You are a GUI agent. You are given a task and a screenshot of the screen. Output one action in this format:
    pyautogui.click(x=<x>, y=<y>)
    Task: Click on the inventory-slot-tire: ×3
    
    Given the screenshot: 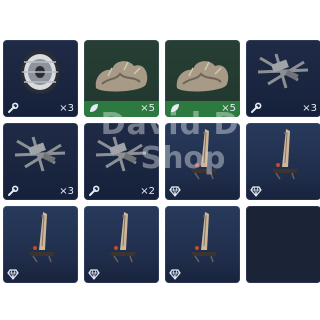 What is the action you would take?
    pyautogui.click(x=40, y=78)
    